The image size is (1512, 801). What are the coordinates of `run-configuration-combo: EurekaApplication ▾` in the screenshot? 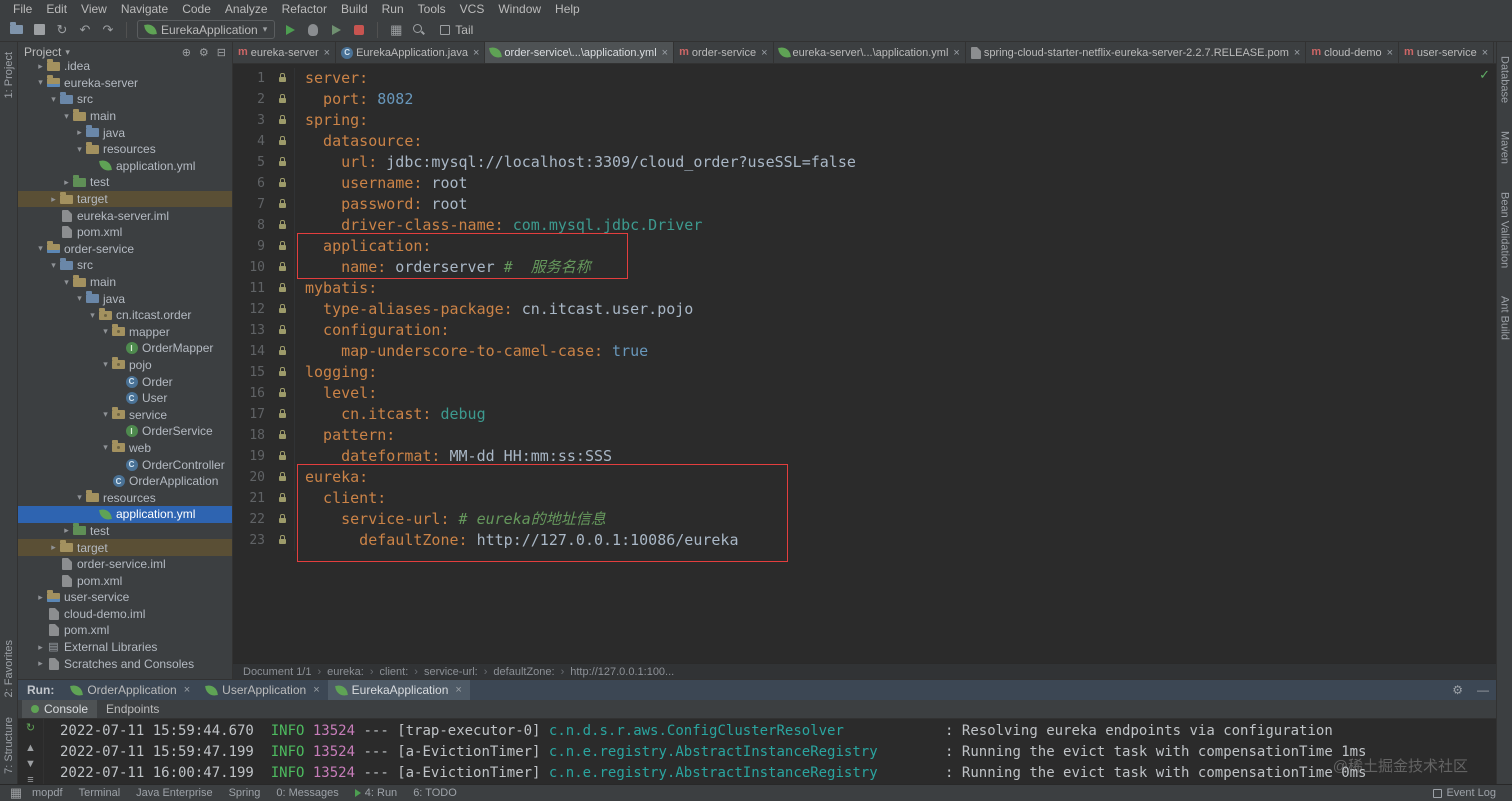 It's located at (206, 29).